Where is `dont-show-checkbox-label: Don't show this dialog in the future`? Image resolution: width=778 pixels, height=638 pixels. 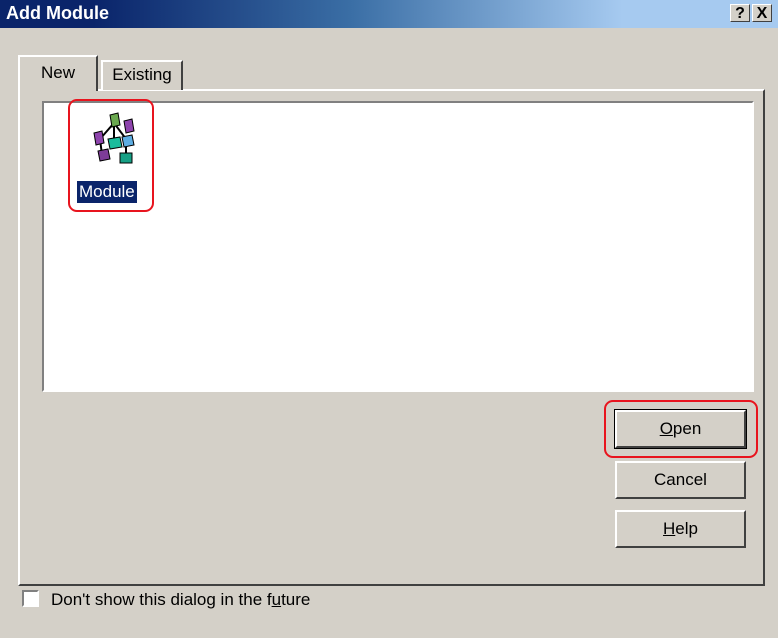
dont-show-checkbox-label: Don't show this dialog in the future is located at coordinates (180, 600).